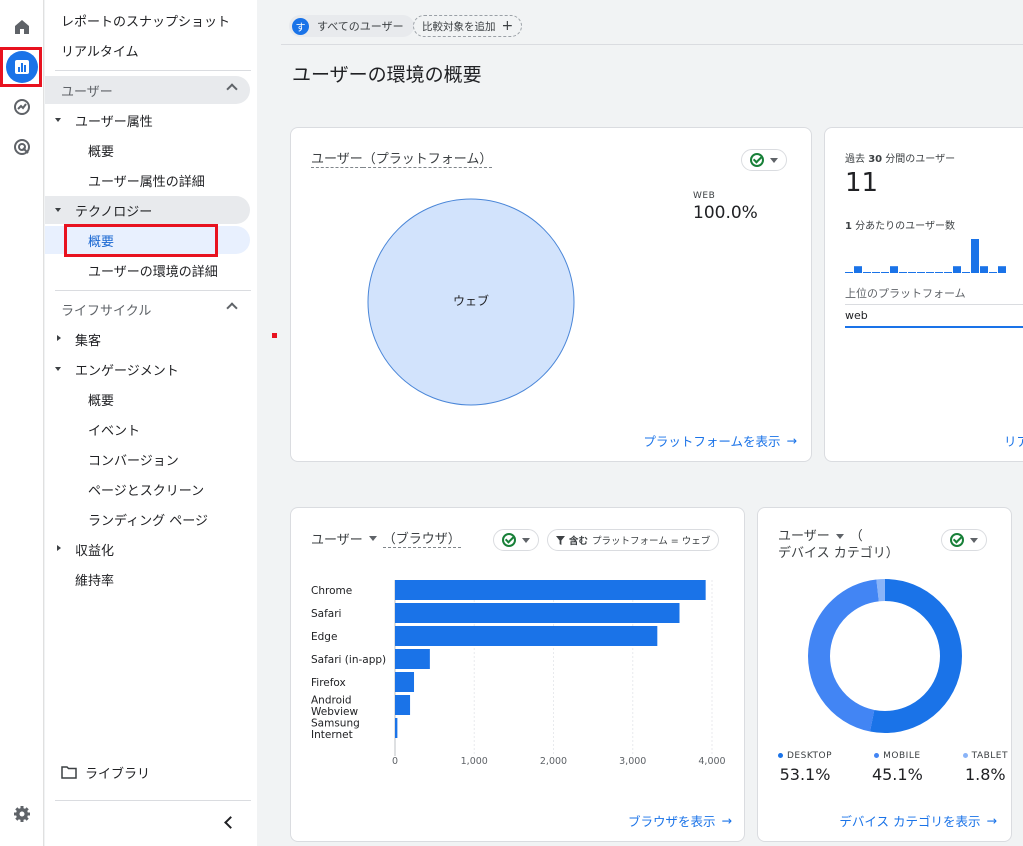 This screenshot has width=1023, height=846. I want to click on nav-engagement: エンゲージメント, so click(147, 369).